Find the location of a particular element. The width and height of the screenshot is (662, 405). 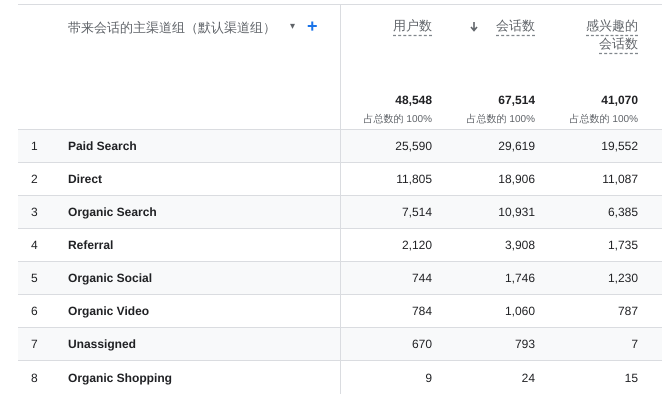

total-value: 48,548 is located at coordinates (413, 100).